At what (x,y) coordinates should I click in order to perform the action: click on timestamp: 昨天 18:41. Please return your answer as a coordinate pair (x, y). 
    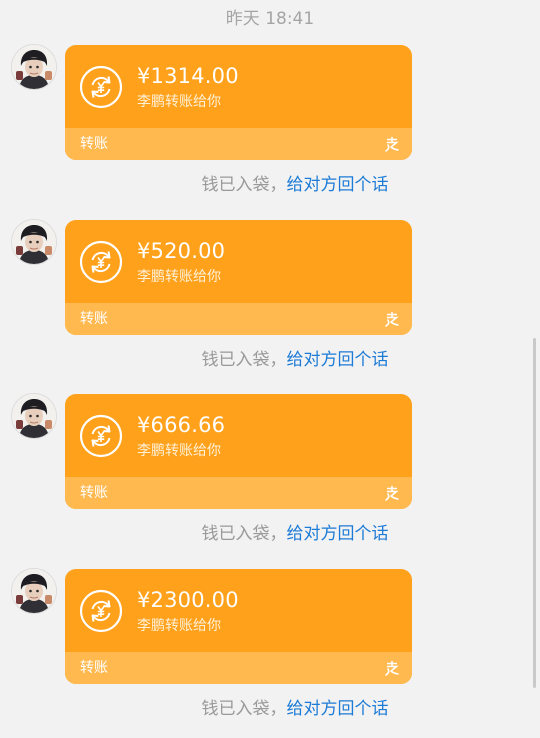
    Looking at the image, I should click on (270, 19).